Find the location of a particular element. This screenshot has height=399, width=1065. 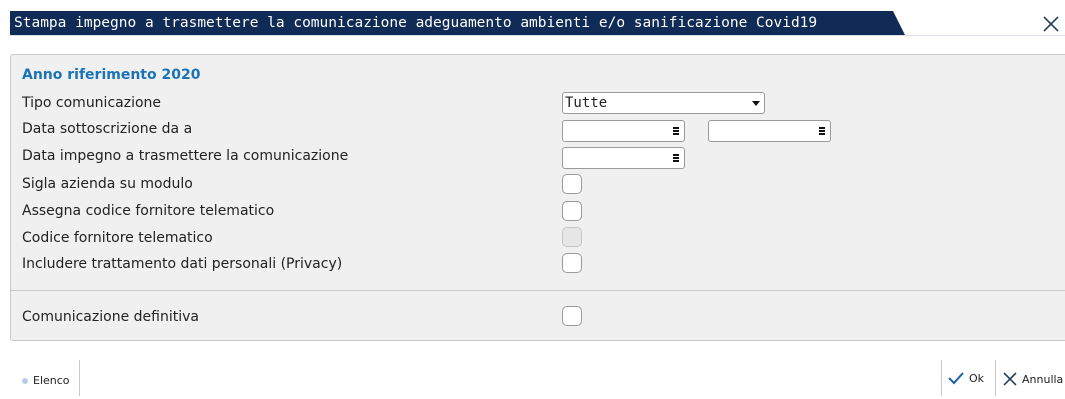

form-separator is located at coordinates (538, 290).